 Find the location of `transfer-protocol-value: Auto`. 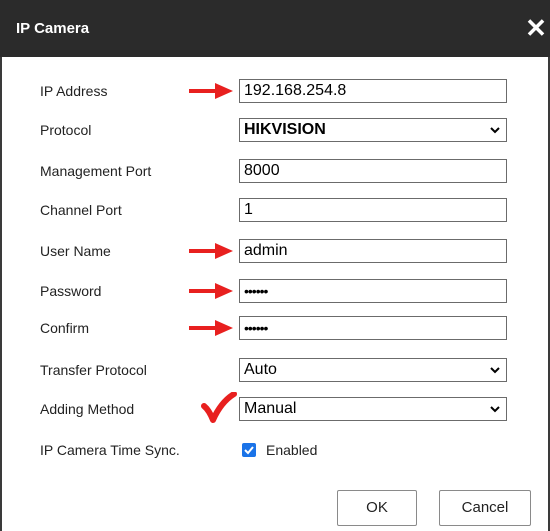

transfer-protocol-value: Auto is located at coordinates (260, 369).